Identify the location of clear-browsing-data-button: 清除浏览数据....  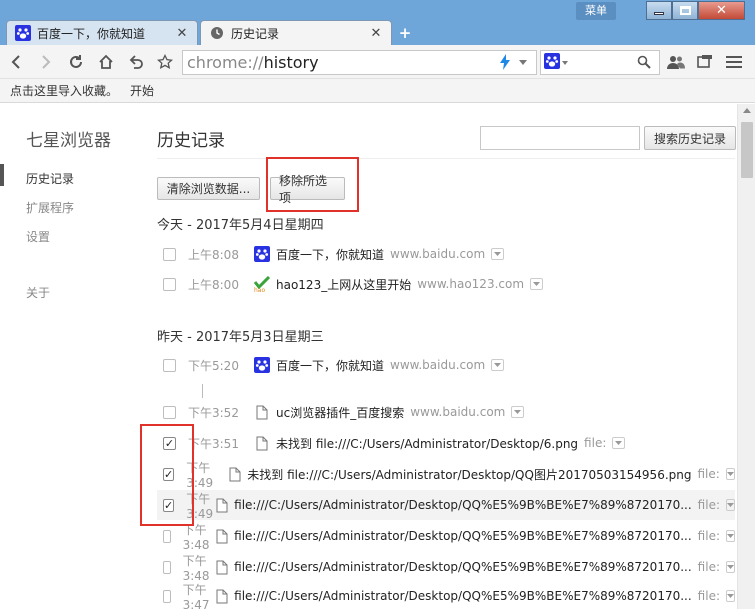
(208, 188).